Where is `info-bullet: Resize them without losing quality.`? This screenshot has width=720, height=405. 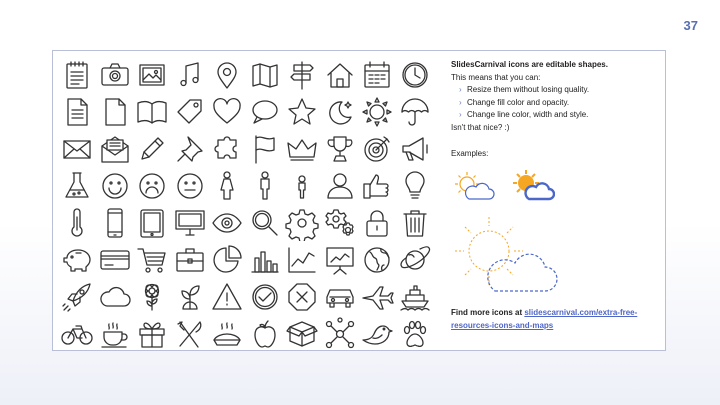 info-bullet: Resize them without losing quality. is located at coordinates (560, 90).